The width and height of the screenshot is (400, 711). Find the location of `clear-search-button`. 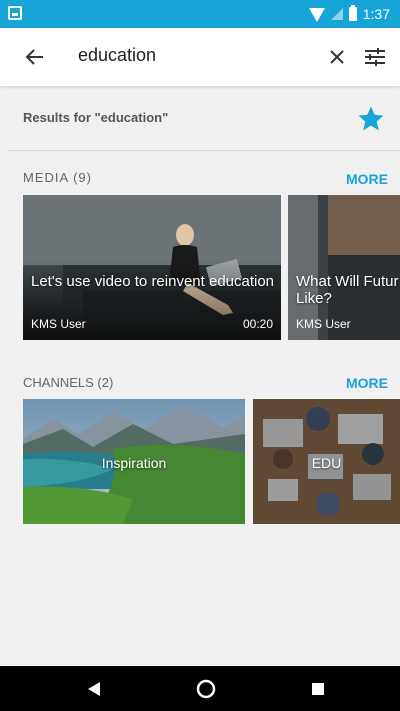

clear-search-button is located at coordinates (337, 57).